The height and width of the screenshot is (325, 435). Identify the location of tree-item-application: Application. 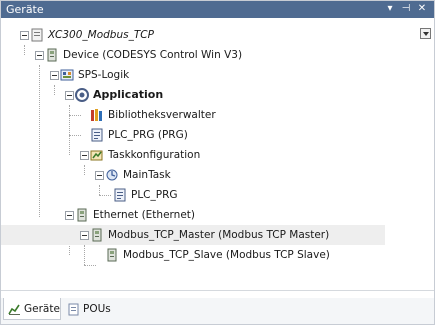
(153, 95).